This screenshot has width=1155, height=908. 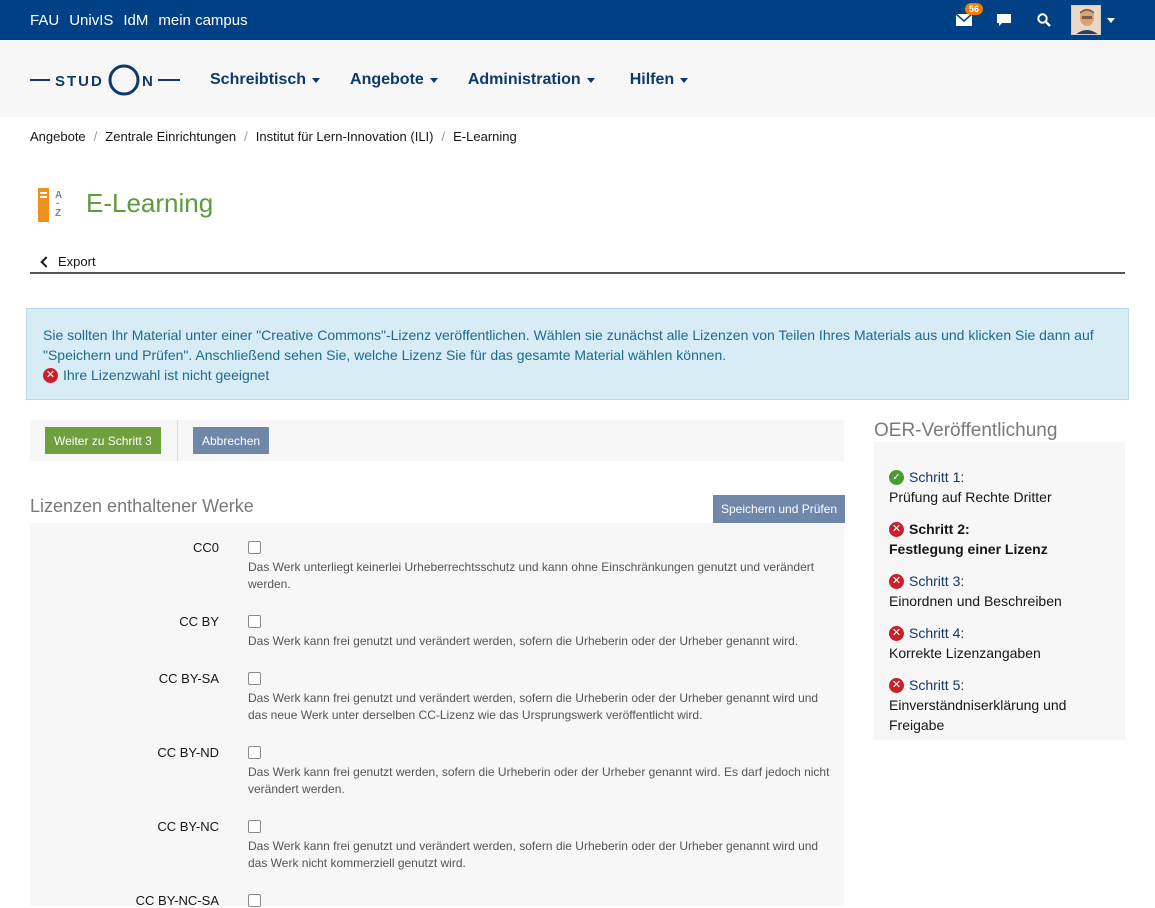 What do you see at coordinates (387, 79) in the screenshot?
I see `nav-label: Angebote` at bounding box center [387, 79].